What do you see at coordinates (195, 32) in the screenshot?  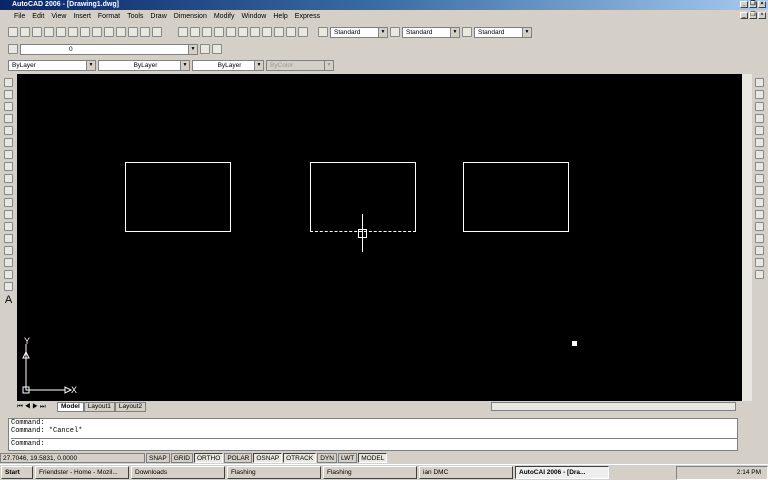 I see `zoom-realtime-icon` at bounding box center [195, 32].